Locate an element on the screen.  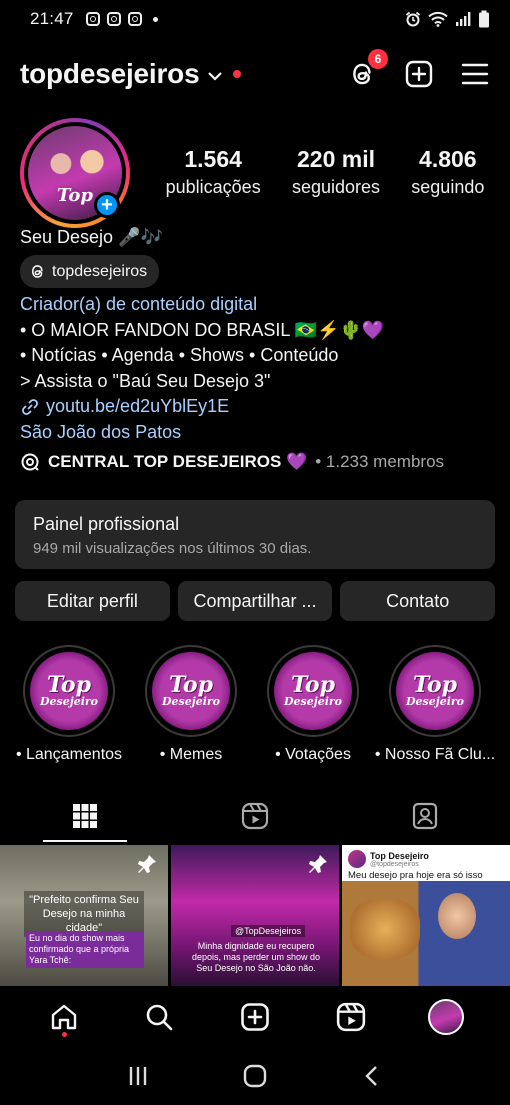
create-post-button is located at coordinates (419, 74).